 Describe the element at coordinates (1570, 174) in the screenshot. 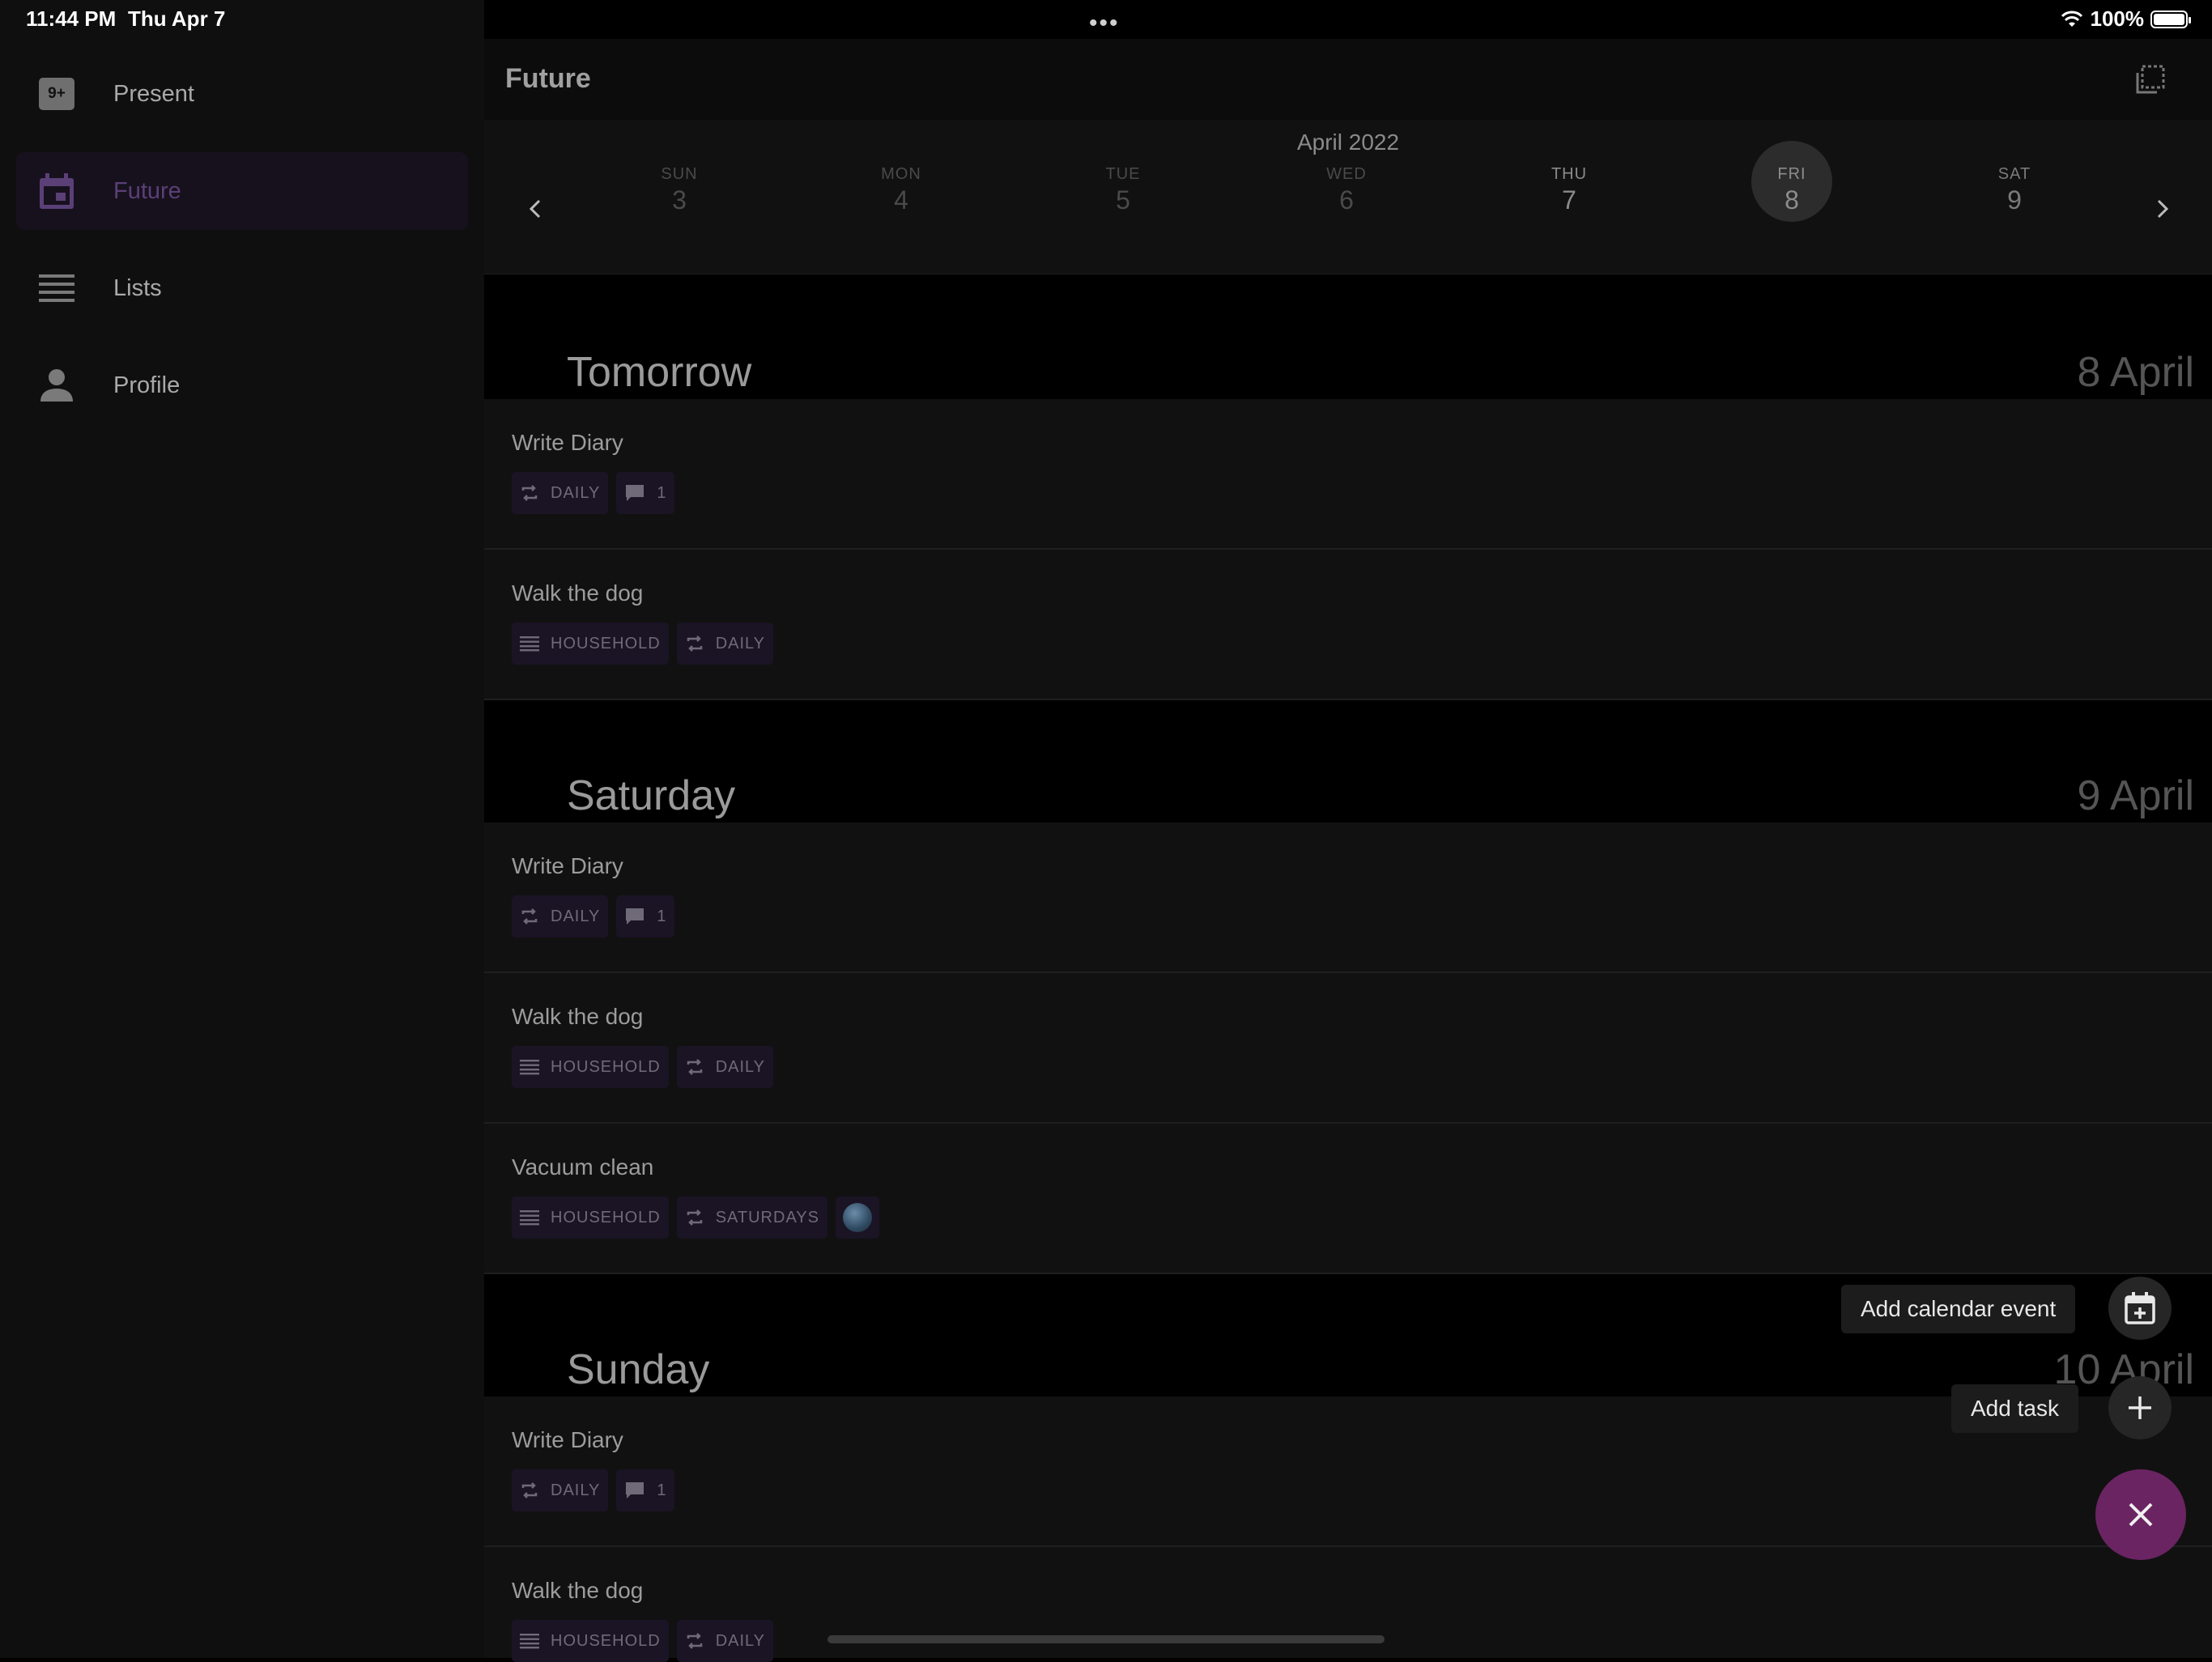

I see `day-name: THU` at that location.